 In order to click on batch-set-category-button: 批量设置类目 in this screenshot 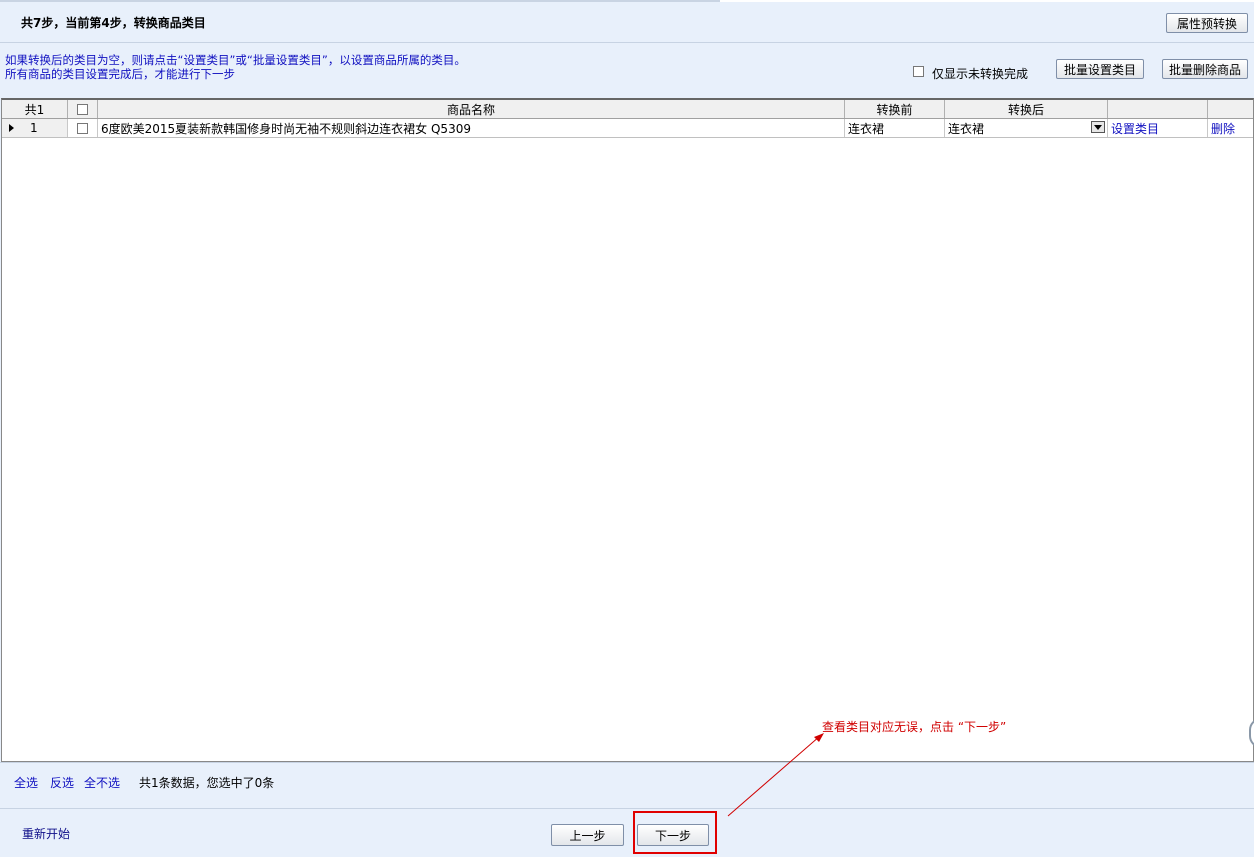, I will do `click(1100, 69)`.